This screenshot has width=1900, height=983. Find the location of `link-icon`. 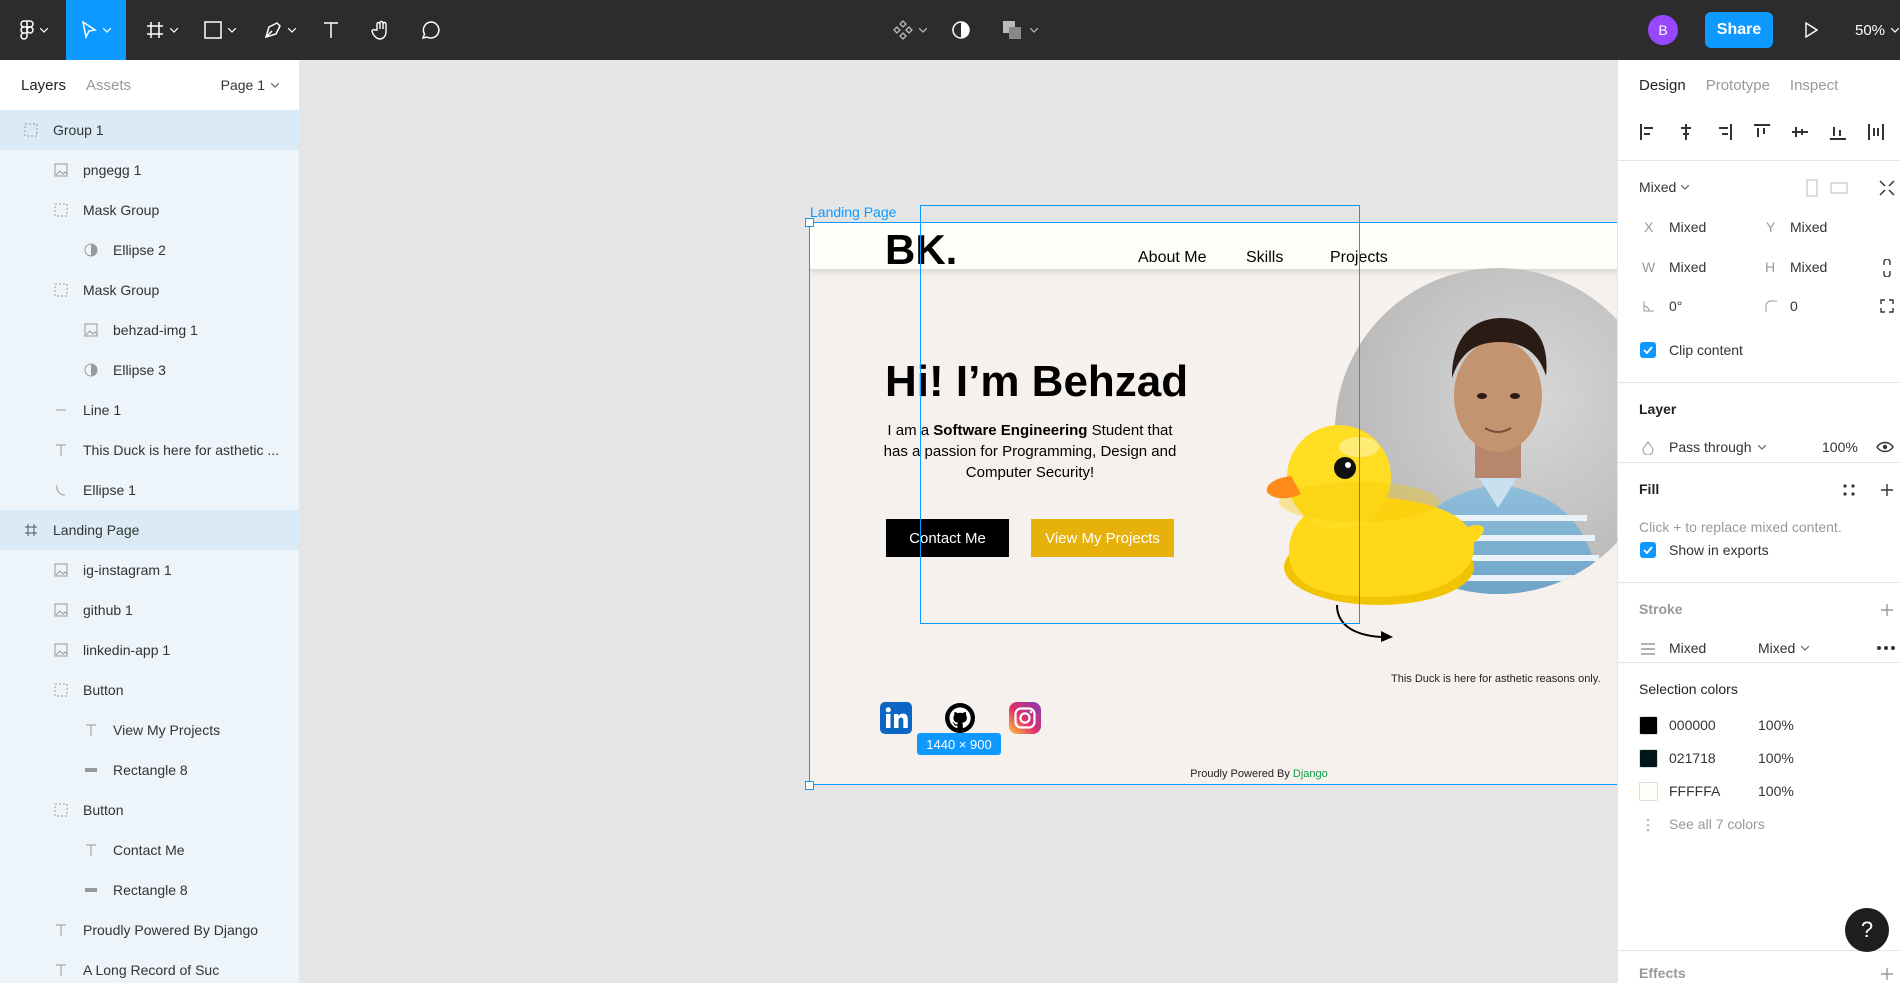

link-icon is located at coordinates (1887, 268).